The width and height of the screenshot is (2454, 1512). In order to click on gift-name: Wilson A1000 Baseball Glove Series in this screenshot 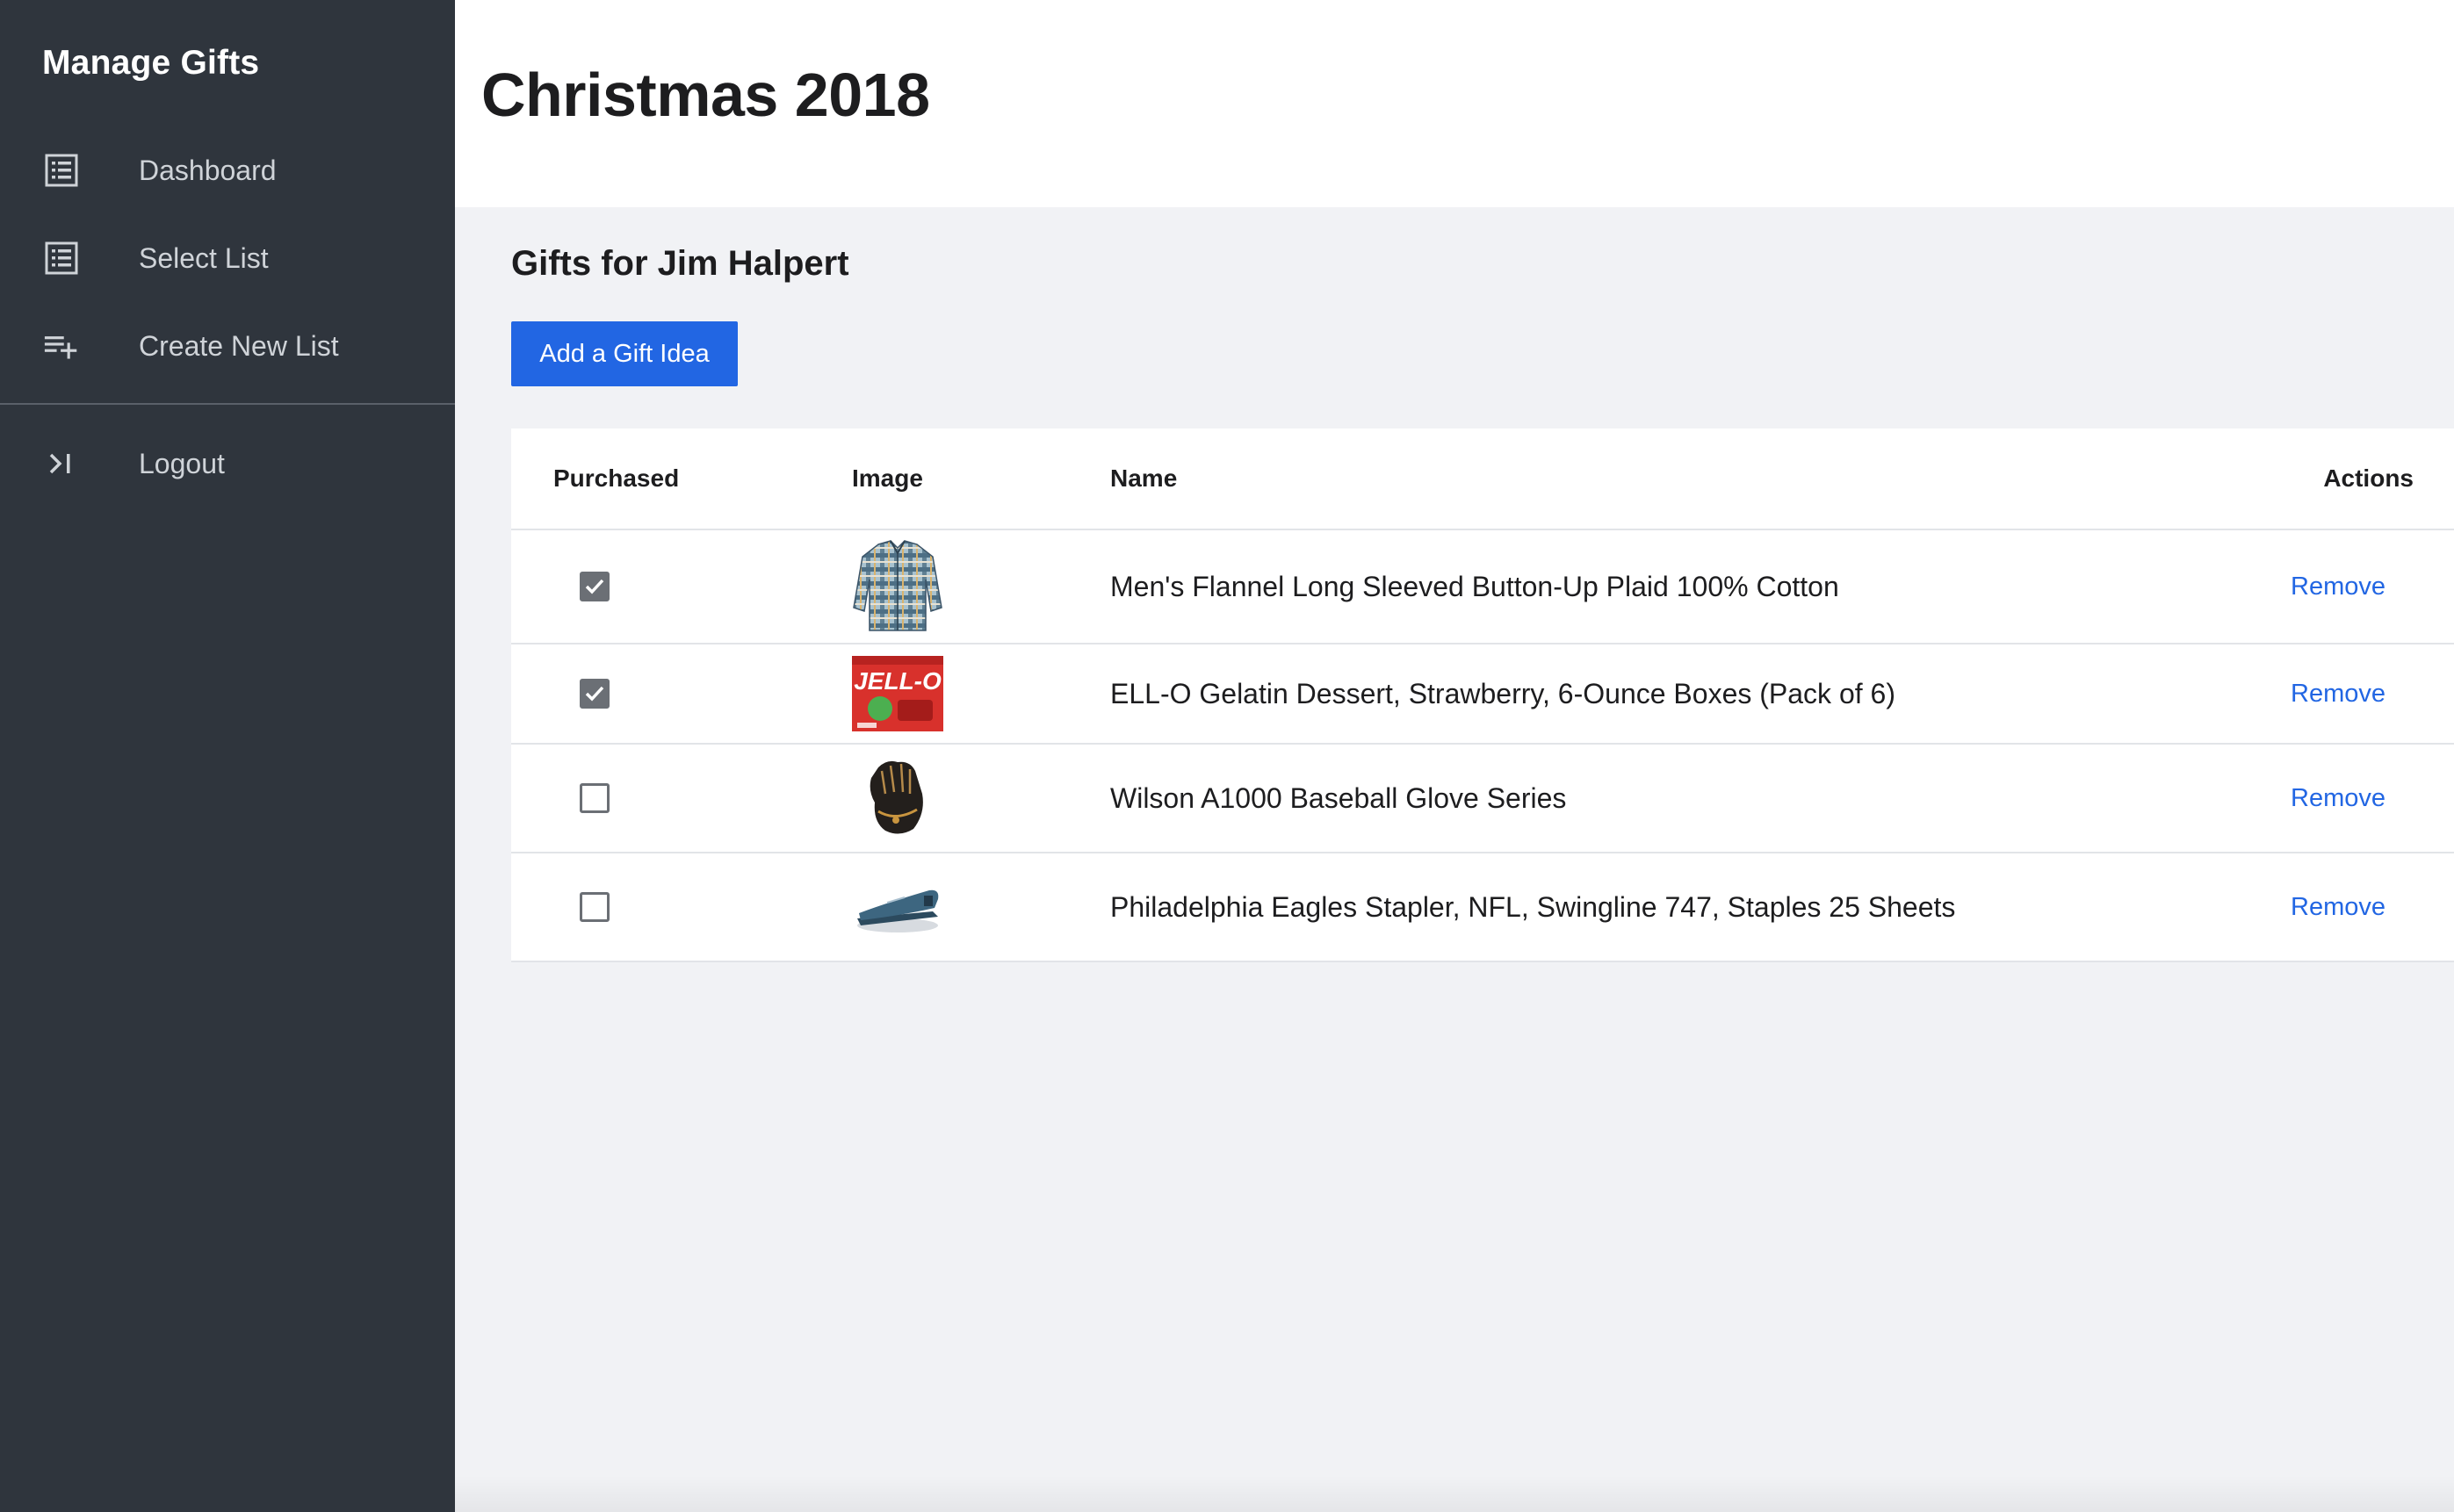, I will do `click(1338, 797)`.